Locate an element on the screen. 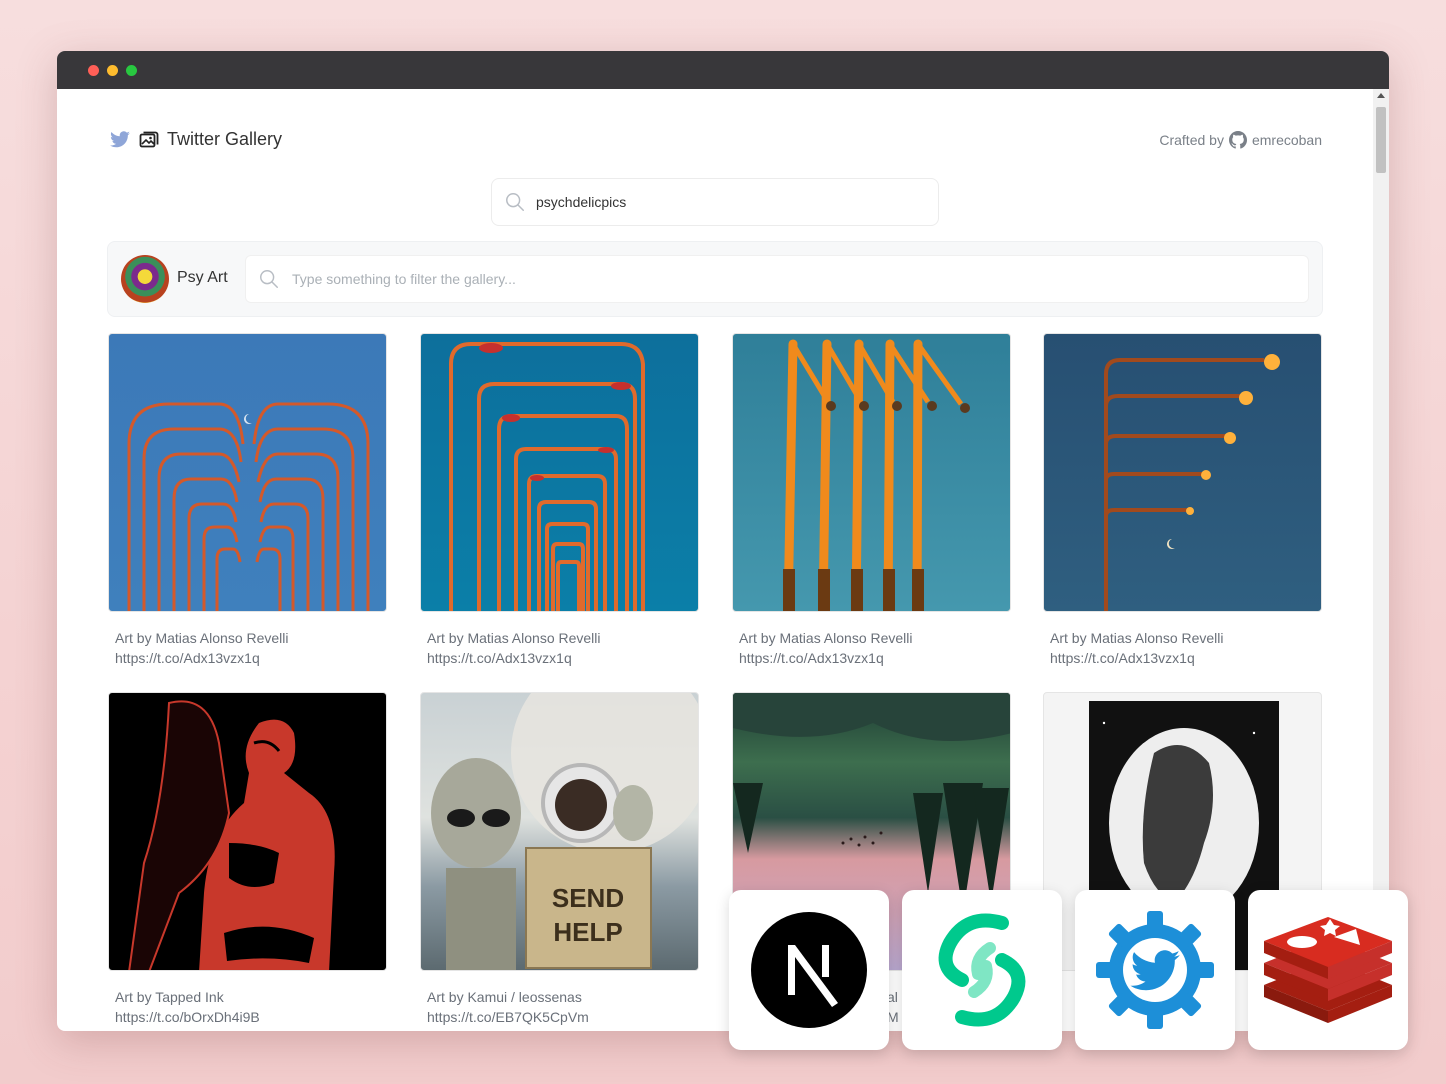 Image resolution: width=1446 pixels, height=1084 pixels. streetlight-stack-art is located at coordinates (1192, 482).